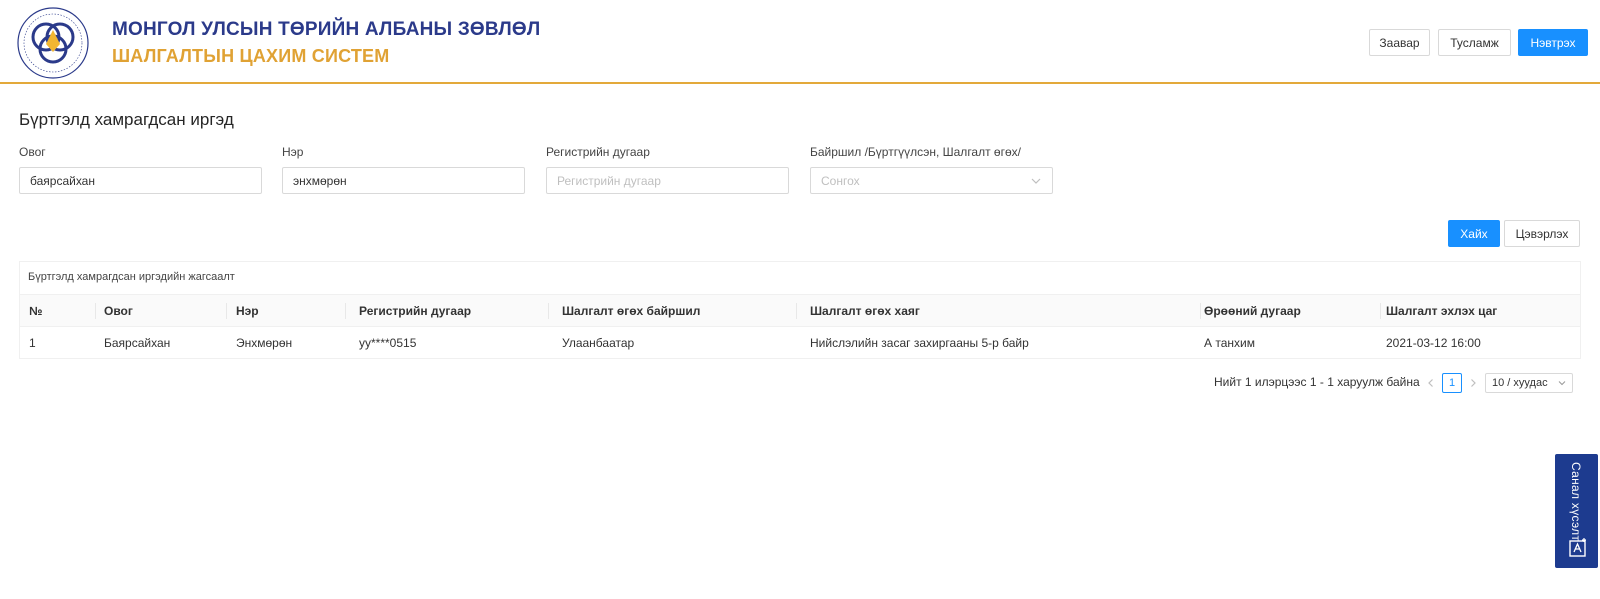 This screenshot has height=599, width=1600. Describe the element at coordinates (137, 343) in the screenshot. I see `cell-surname: Баярсайхан` at that location.